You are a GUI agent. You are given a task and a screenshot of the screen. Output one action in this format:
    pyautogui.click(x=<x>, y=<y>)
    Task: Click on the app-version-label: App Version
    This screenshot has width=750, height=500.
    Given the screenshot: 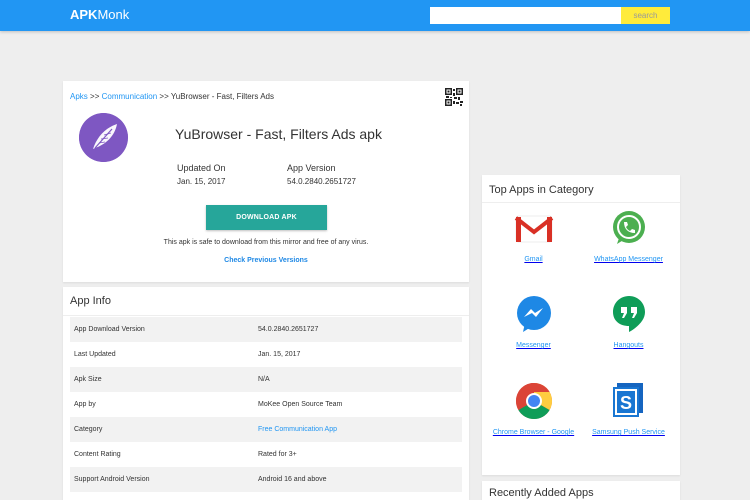 What is the action you would take?
    pyautogui.click(x=311, y=168)
    